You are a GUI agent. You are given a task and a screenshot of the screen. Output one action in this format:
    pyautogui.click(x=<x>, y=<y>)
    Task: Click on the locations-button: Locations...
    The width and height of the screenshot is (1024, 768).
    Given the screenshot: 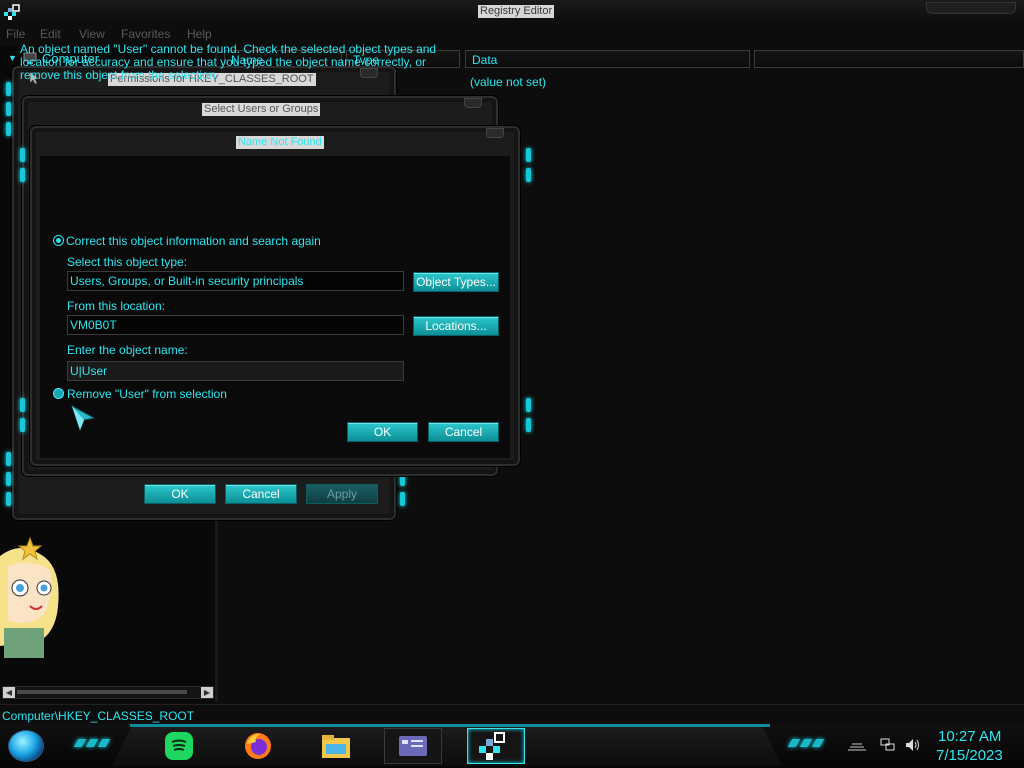 What is the action you would take?
    pyautogui.click(x=456, y=326)
    